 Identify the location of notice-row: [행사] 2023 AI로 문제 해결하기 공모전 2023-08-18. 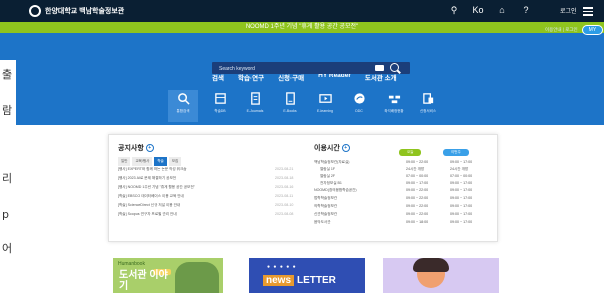
(211, 179).